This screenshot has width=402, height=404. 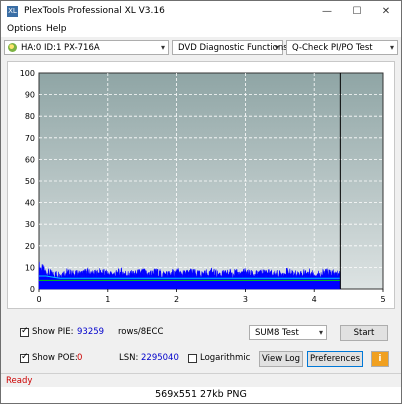 I want to click on x-tick-label: 4, so click(x=314, y=299).